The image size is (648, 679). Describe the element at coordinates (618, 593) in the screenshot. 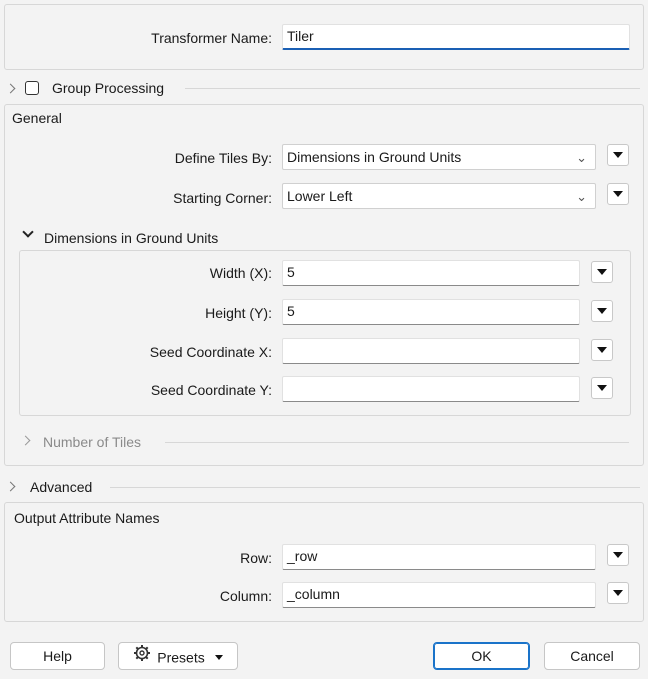

I see `column-menu-button` at that location.